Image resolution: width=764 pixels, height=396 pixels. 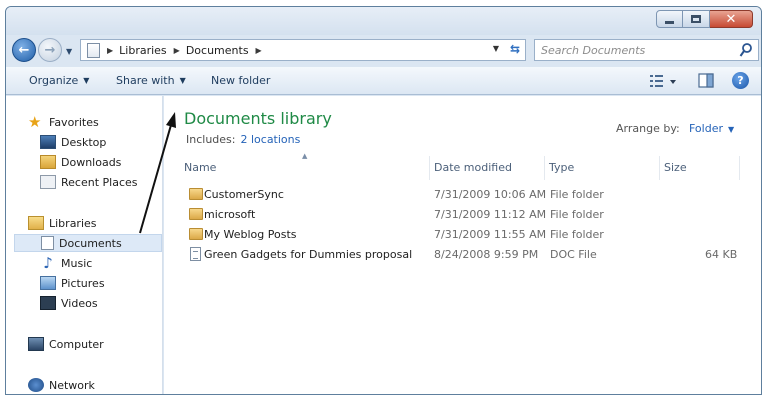 What do you see at coordinates (515, 49) in the screenshot?
I see `refresh-icon: ⇆` at bounding box center [515, 49].